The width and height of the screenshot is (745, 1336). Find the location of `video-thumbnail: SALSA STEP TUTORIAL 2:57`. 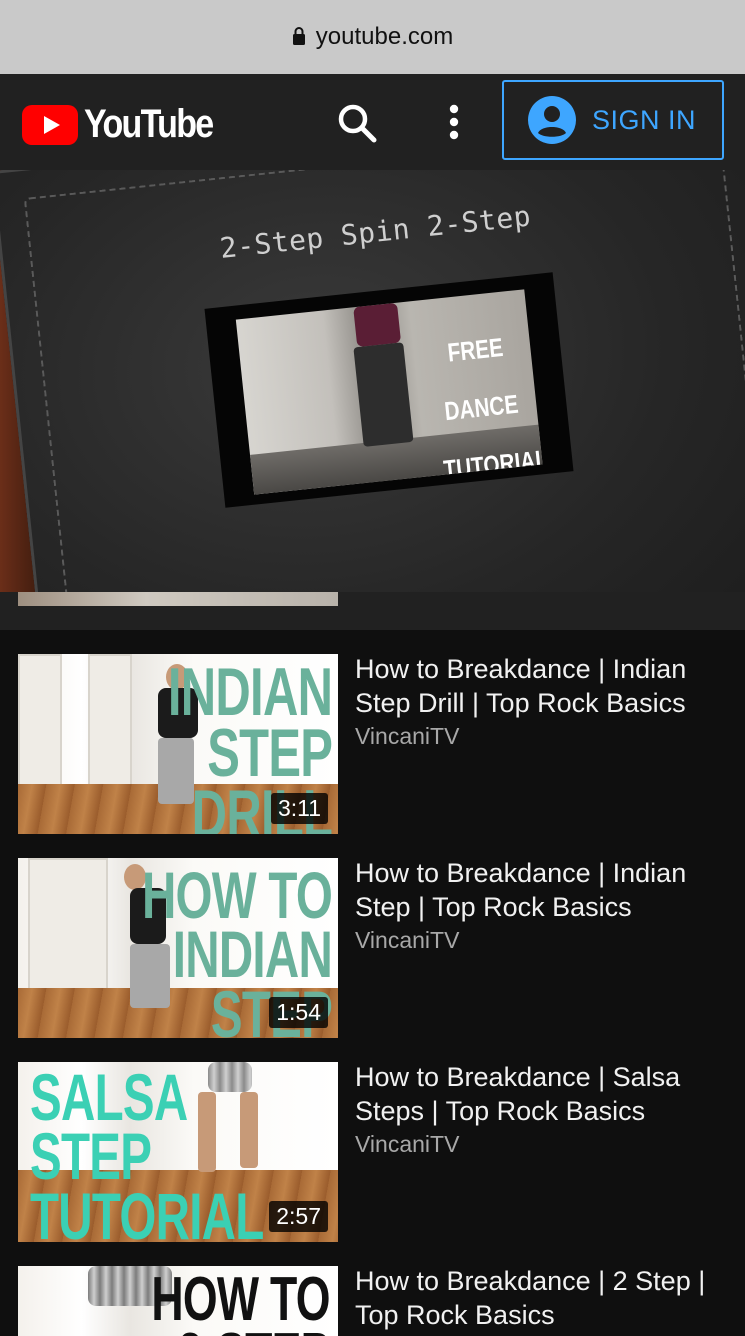

video-thumbnail: SALSA STEP TUTORIAL 2:57 is located at coordinates (178, 1152).